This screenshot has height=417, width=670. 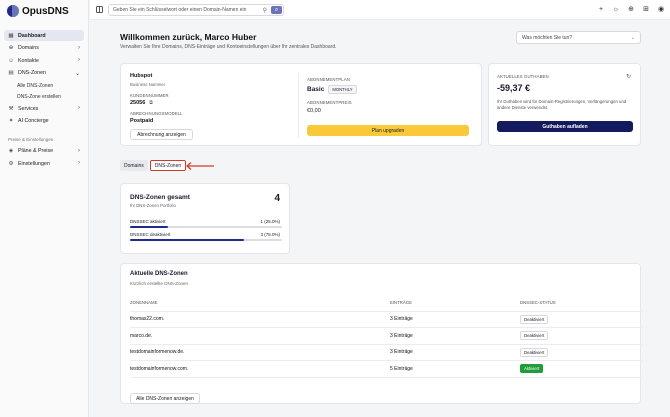 I want to click on sidebar-toggle-icon, so click(x=99, y=9).